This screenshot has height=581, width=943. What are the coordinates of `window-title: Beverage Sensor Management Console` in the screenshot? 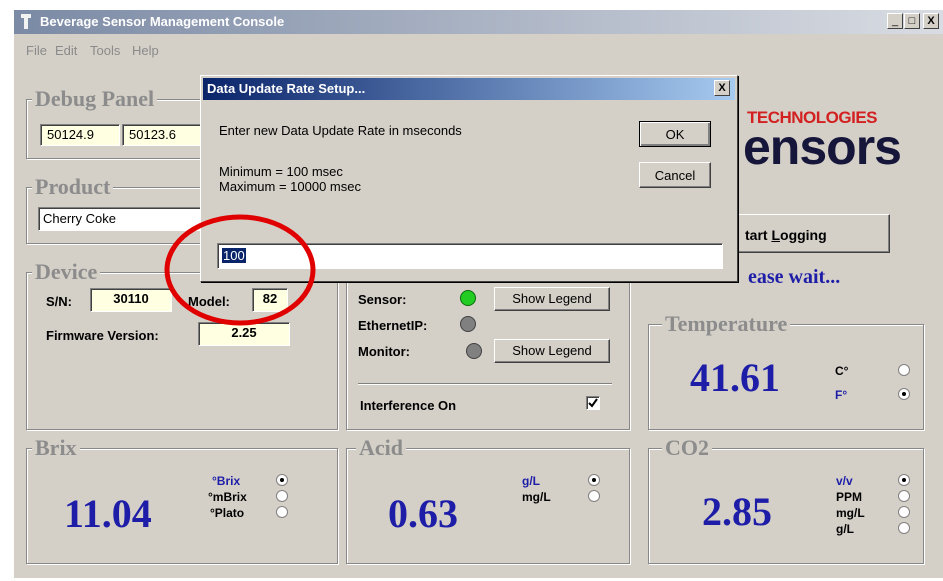 It's located at (162, 21).